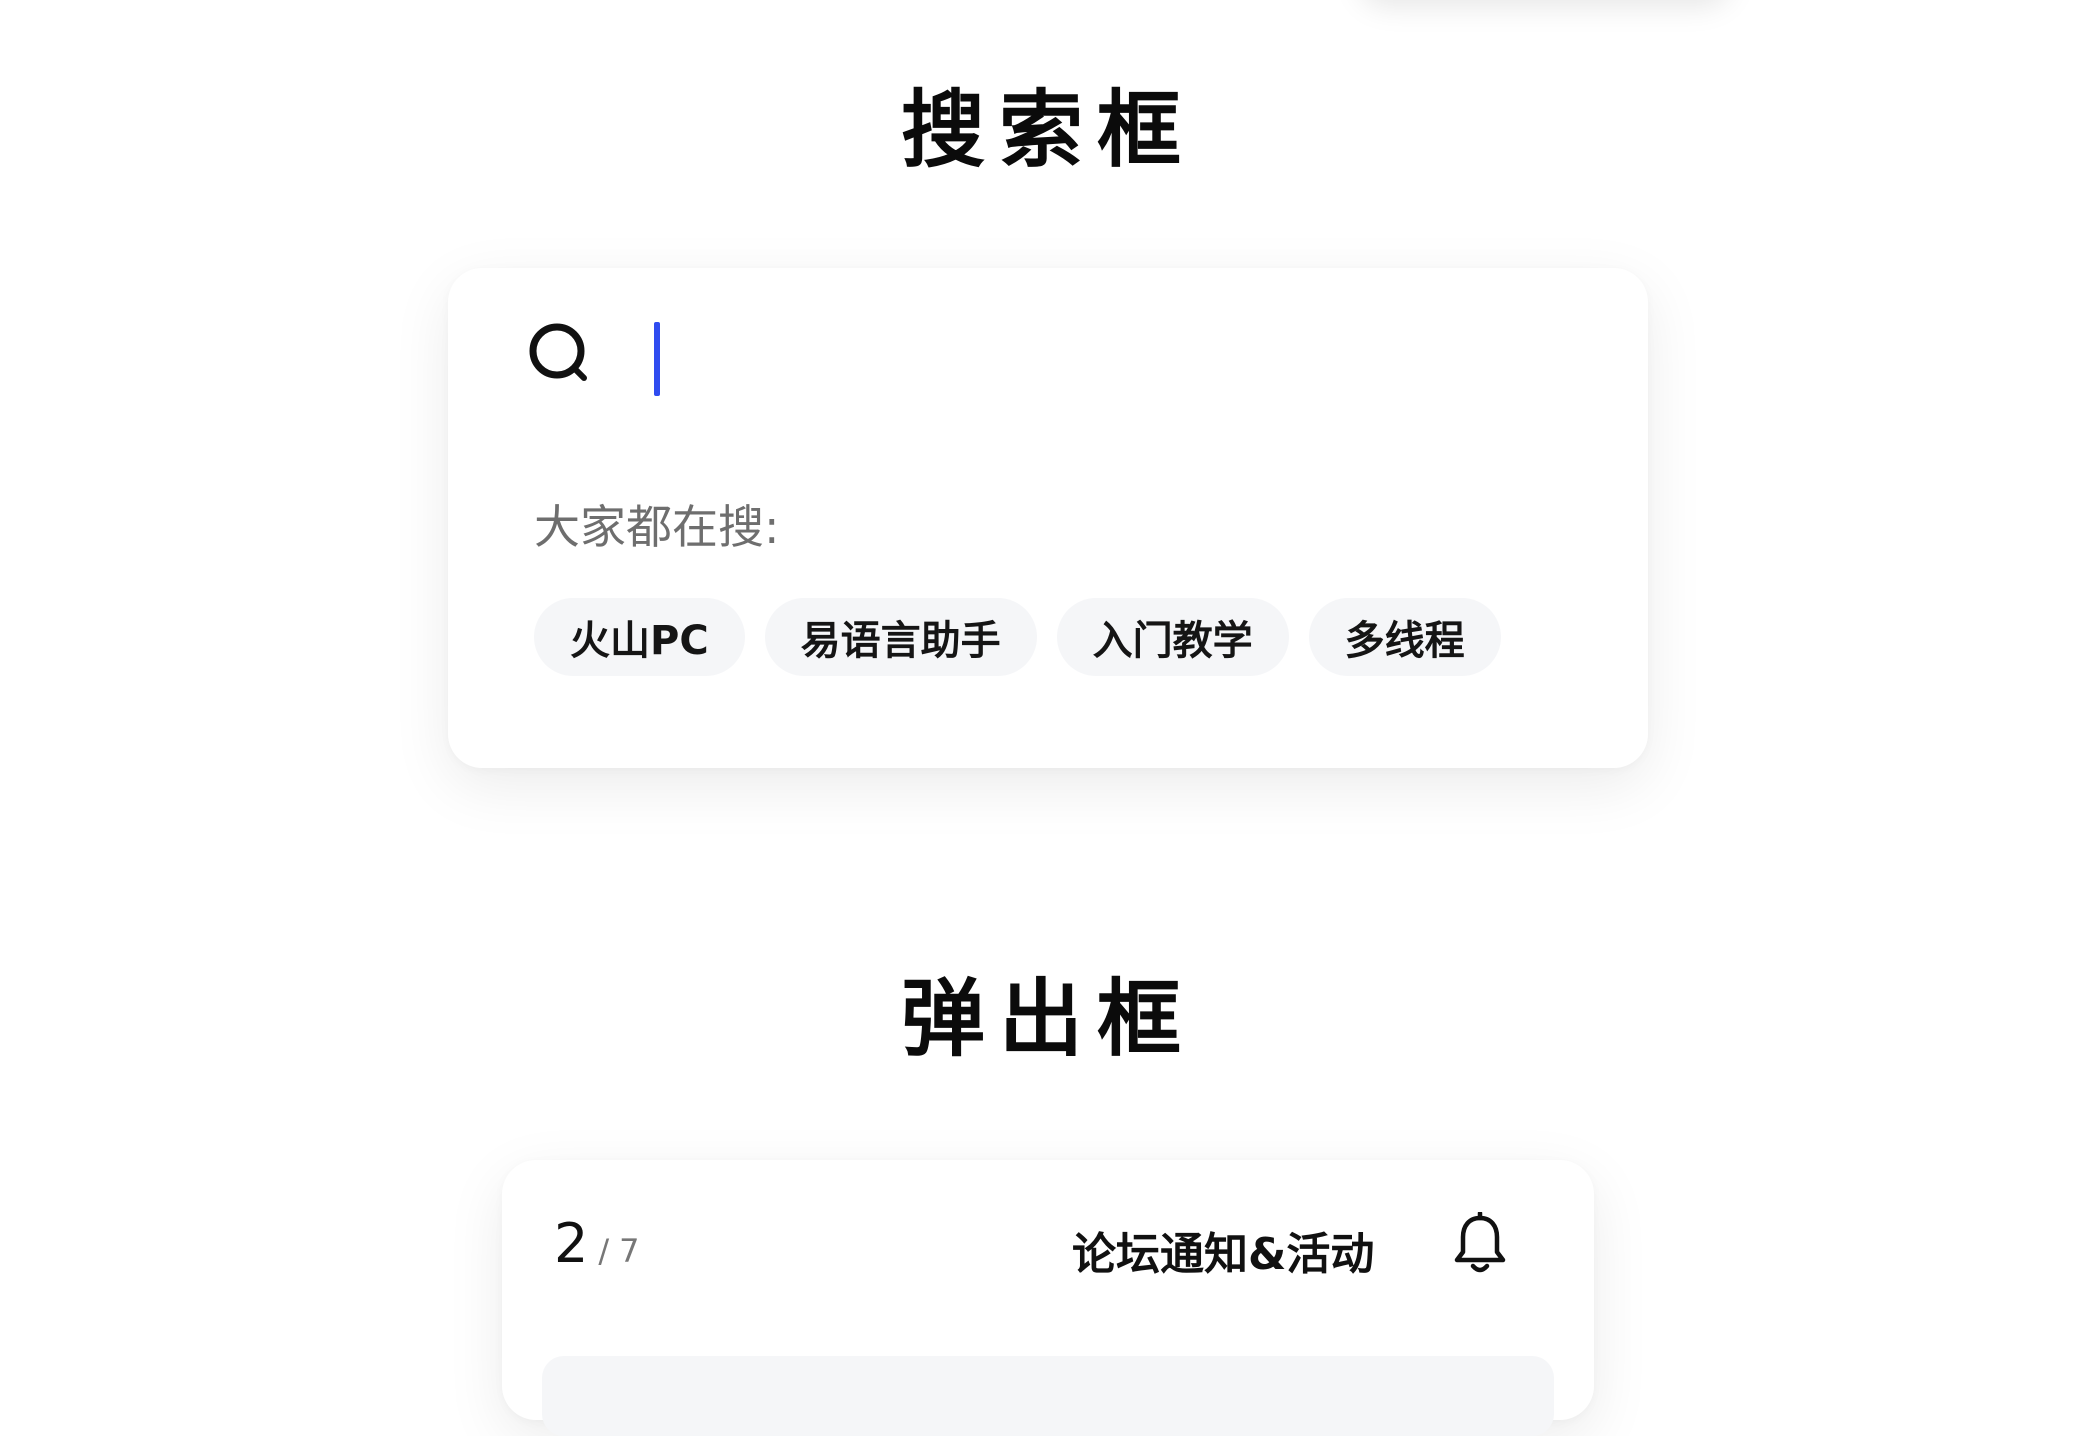 This screenshot has width=2096, height=1436. What do you see at coordinates (1047, 1019) in the screenshot?
I see `popup-section-title: 弹出框` at bounding box center [1047, 1019].